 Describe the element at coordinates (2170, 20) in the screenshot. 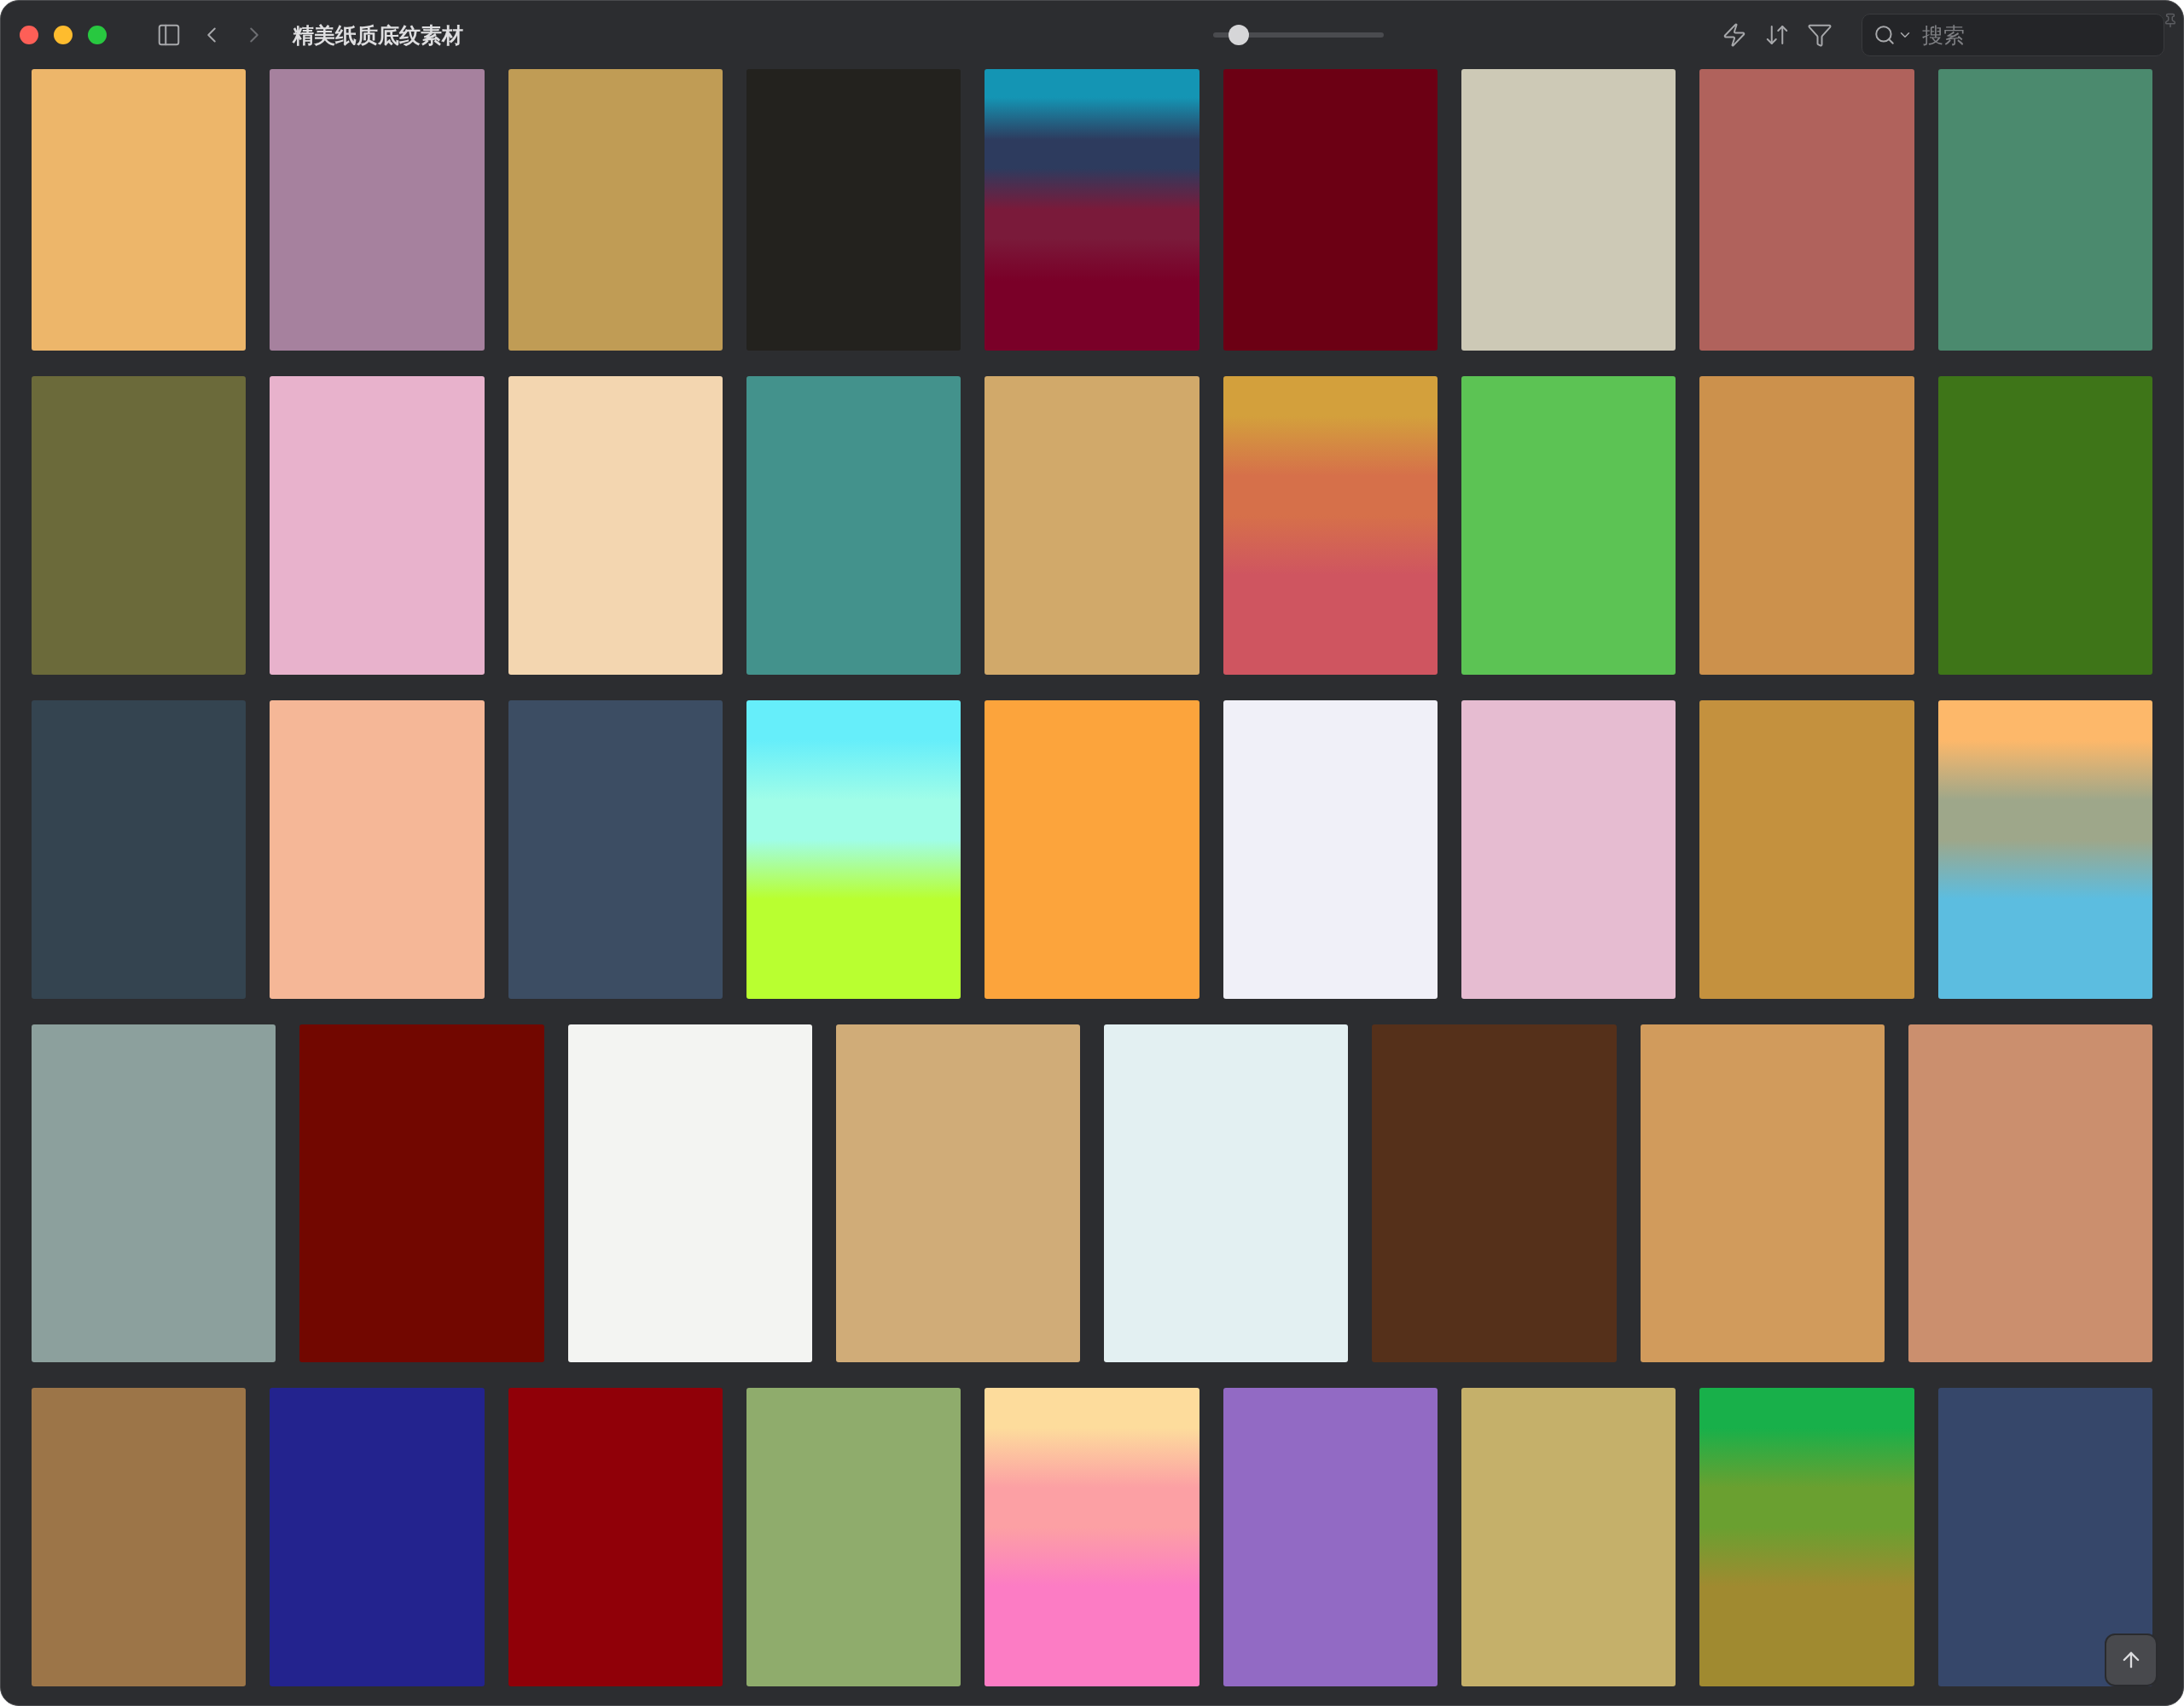

I see `pin-icon` at that location.